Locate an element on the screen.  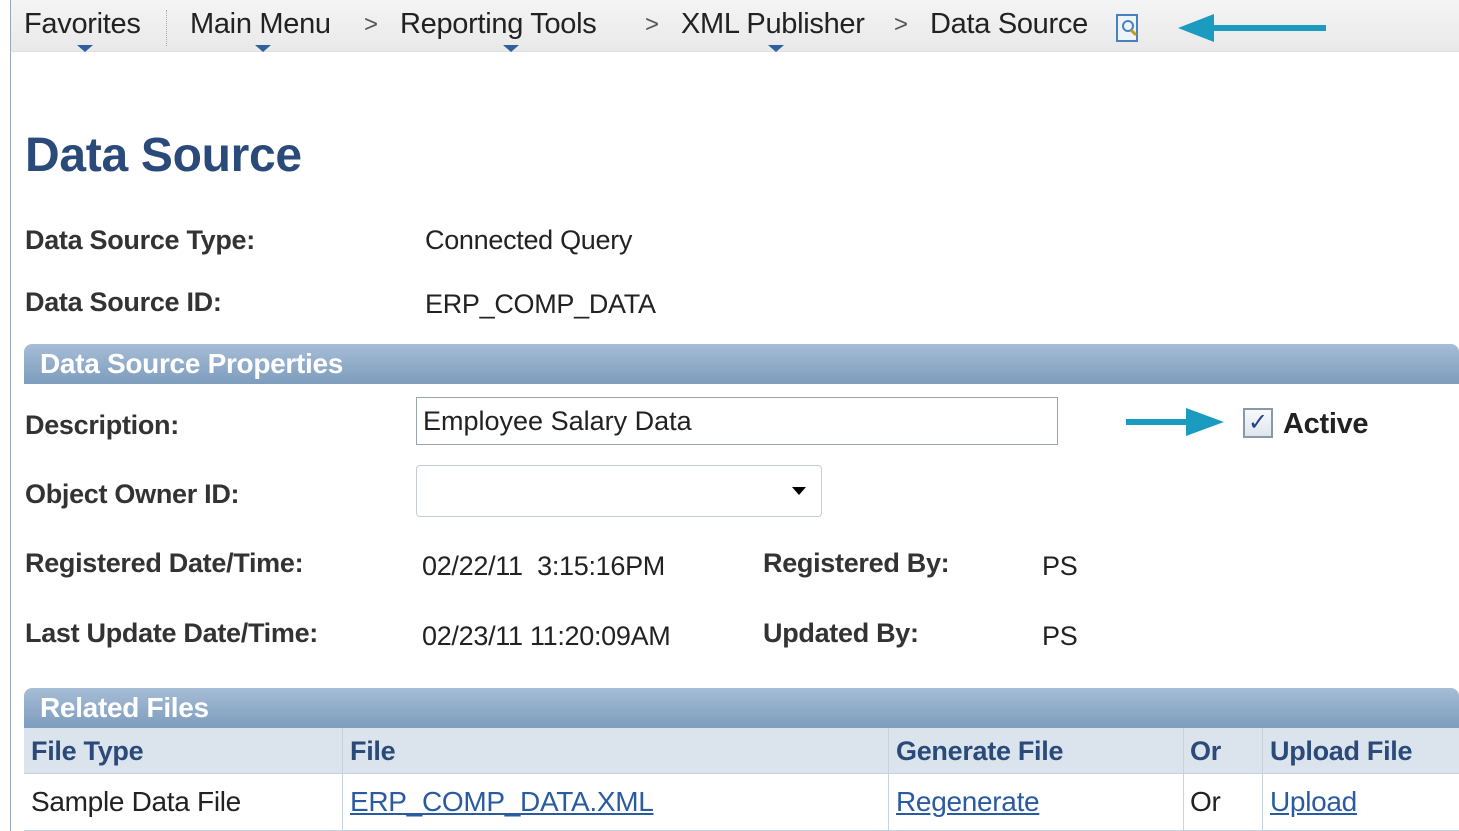
column-header-file-type: File Type is located at coordinates (87, 751).